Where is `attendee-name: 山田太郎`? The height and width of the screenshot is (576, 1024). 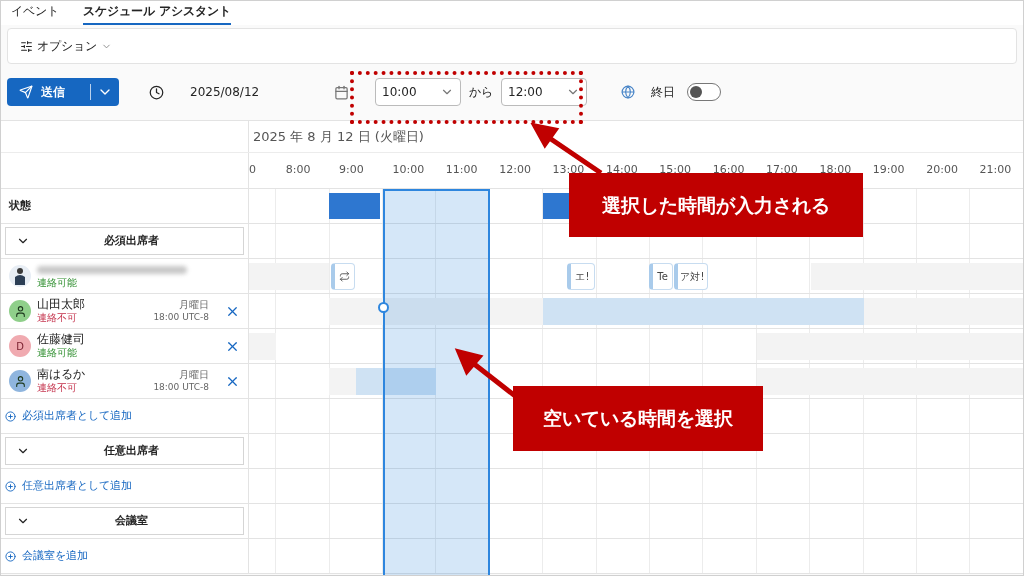
attendee-name: 山田太郎 is located at coordinates (61, 304).